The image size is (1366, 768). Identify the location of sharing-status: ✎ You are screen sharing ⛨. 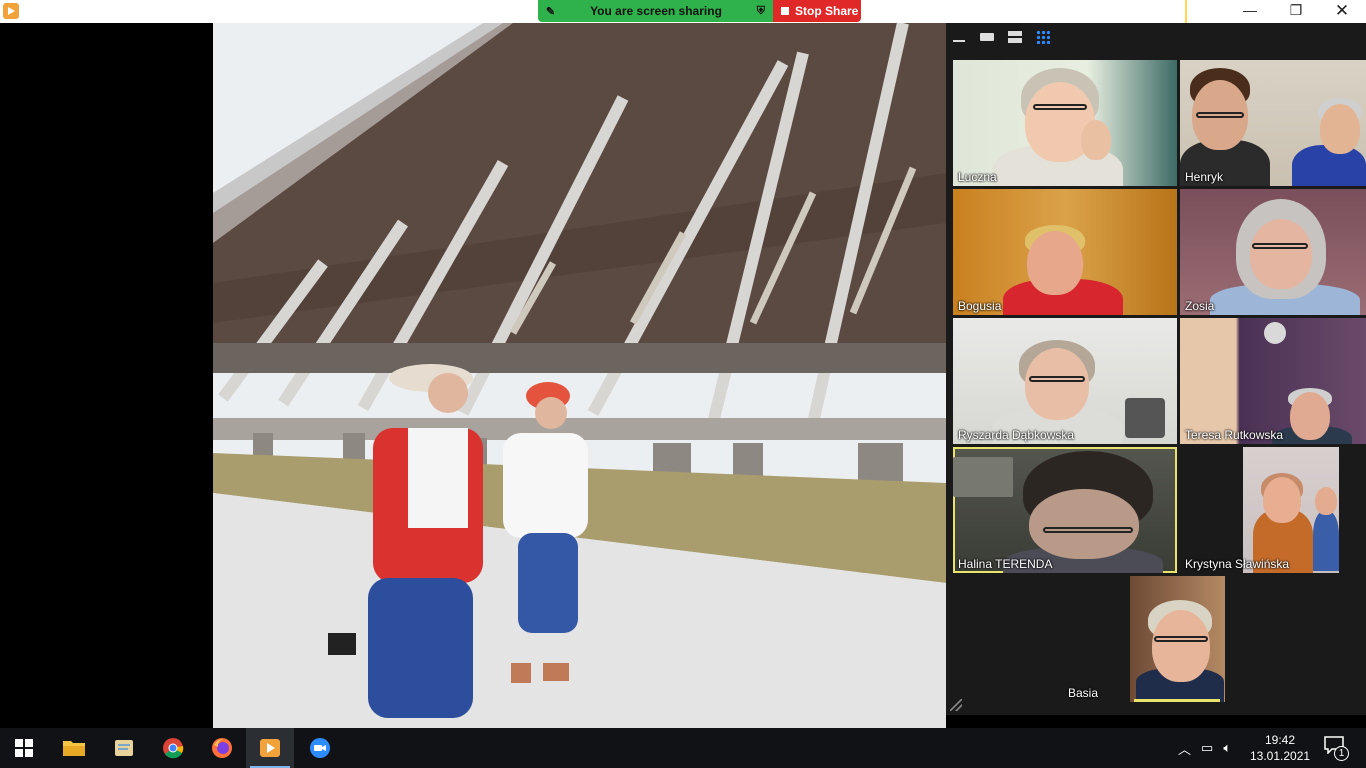
(655, 11).